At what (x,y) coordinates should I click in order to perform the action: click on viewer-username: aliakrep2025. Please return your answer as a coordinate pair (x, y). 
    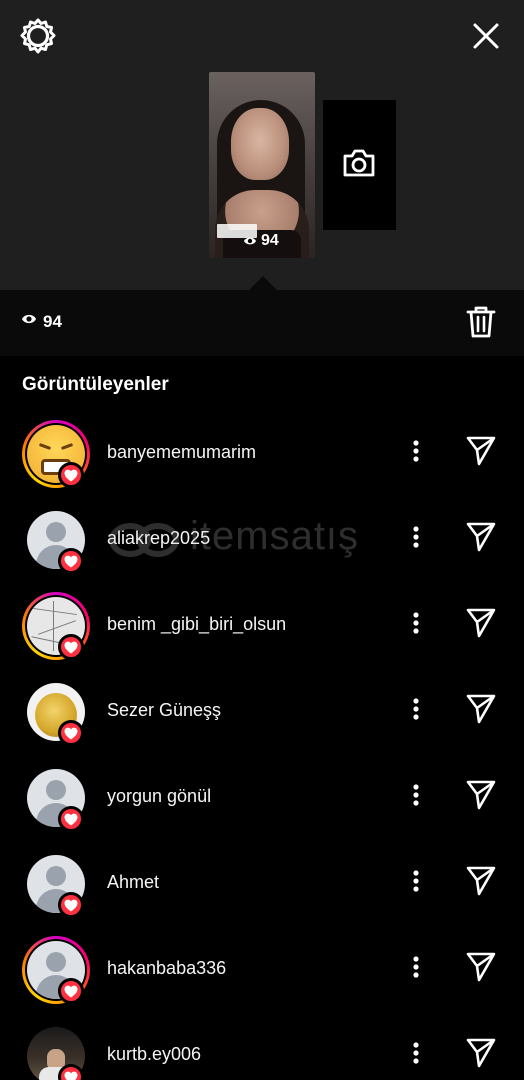
    Looking at the image, I should click on (158, 538).